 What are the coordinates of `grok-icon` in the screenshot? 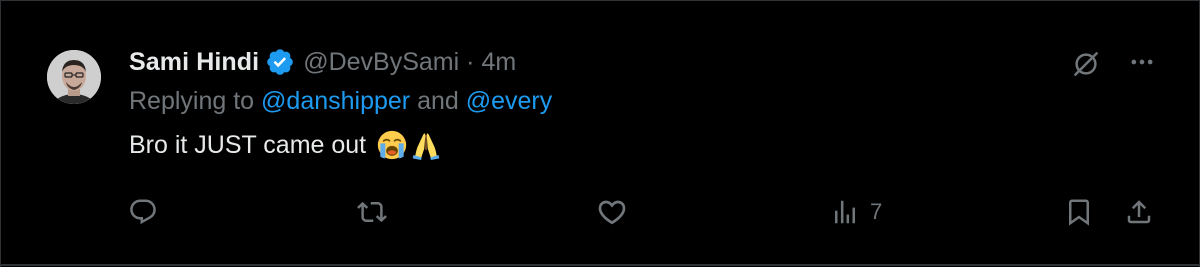 It's located at (1086, 64).